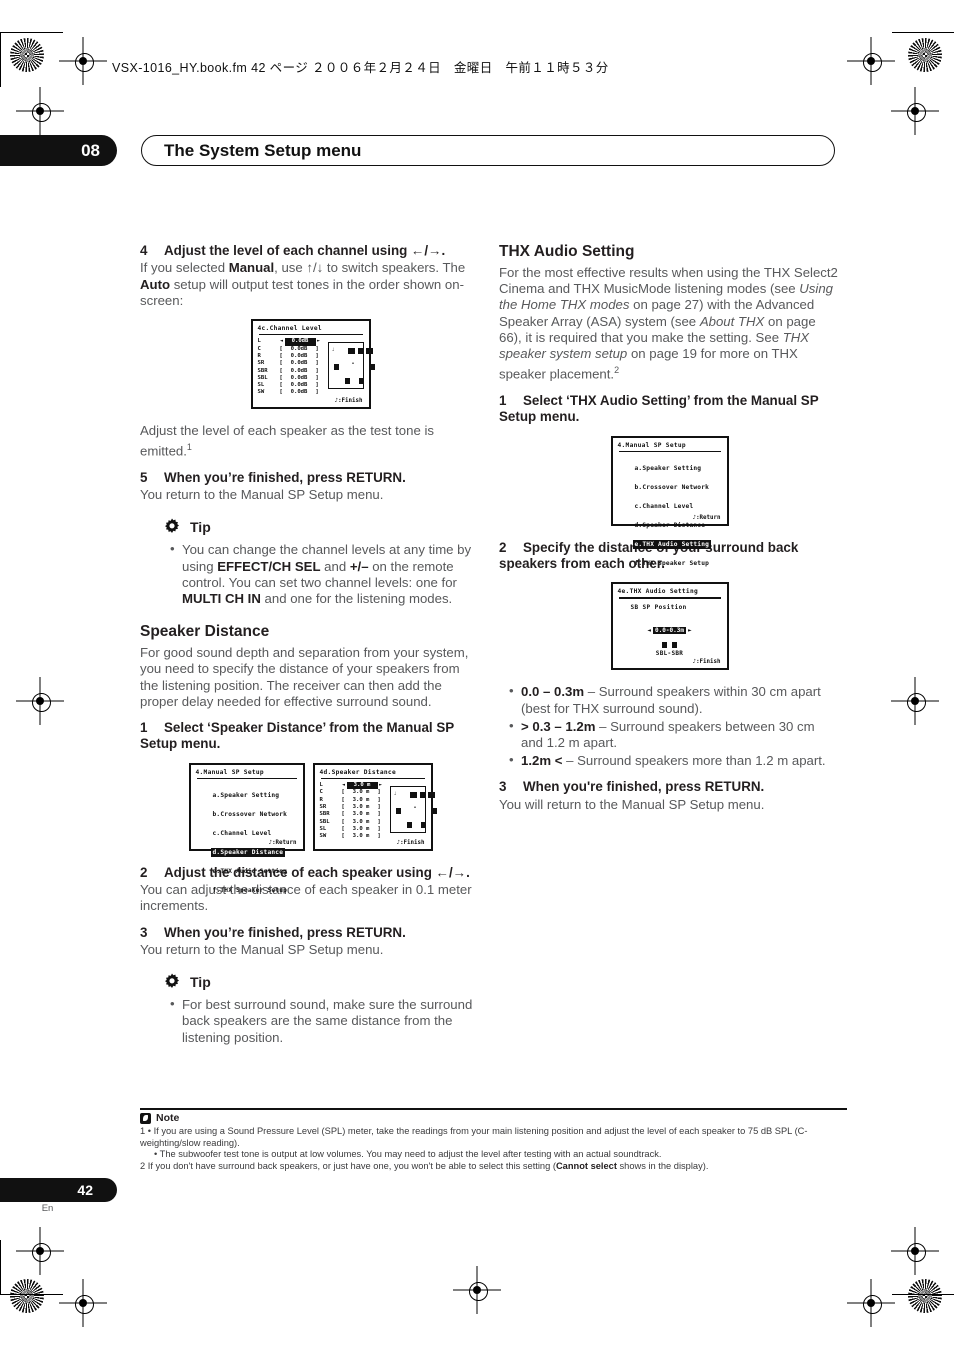 Image resolution: width=954 pixels, height=1351 pixels. What do you see at coordinates (144, 872) in the screenshot?
I see `sd-step-2-number: 2` at bounding box center [144, 872].